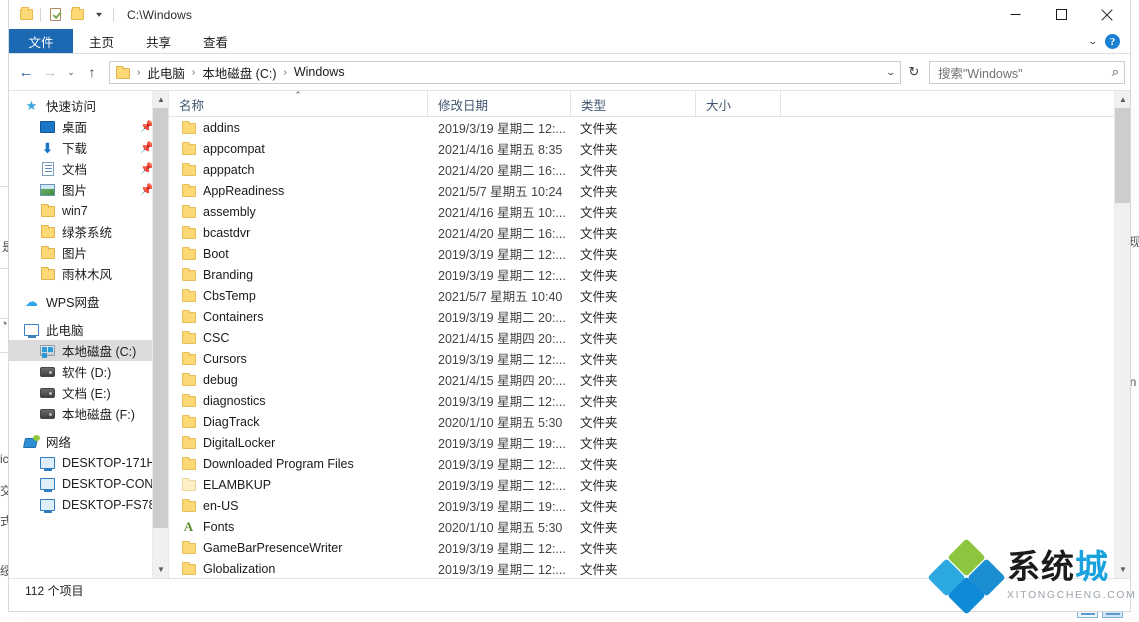 The width and height of the screenshot is (1139, 622). Describe the element at coordinates (649, 169) in the screenshot. I see `table-row: apppatch 2021/4/20 星期二 16:... 文件夹` at that location.